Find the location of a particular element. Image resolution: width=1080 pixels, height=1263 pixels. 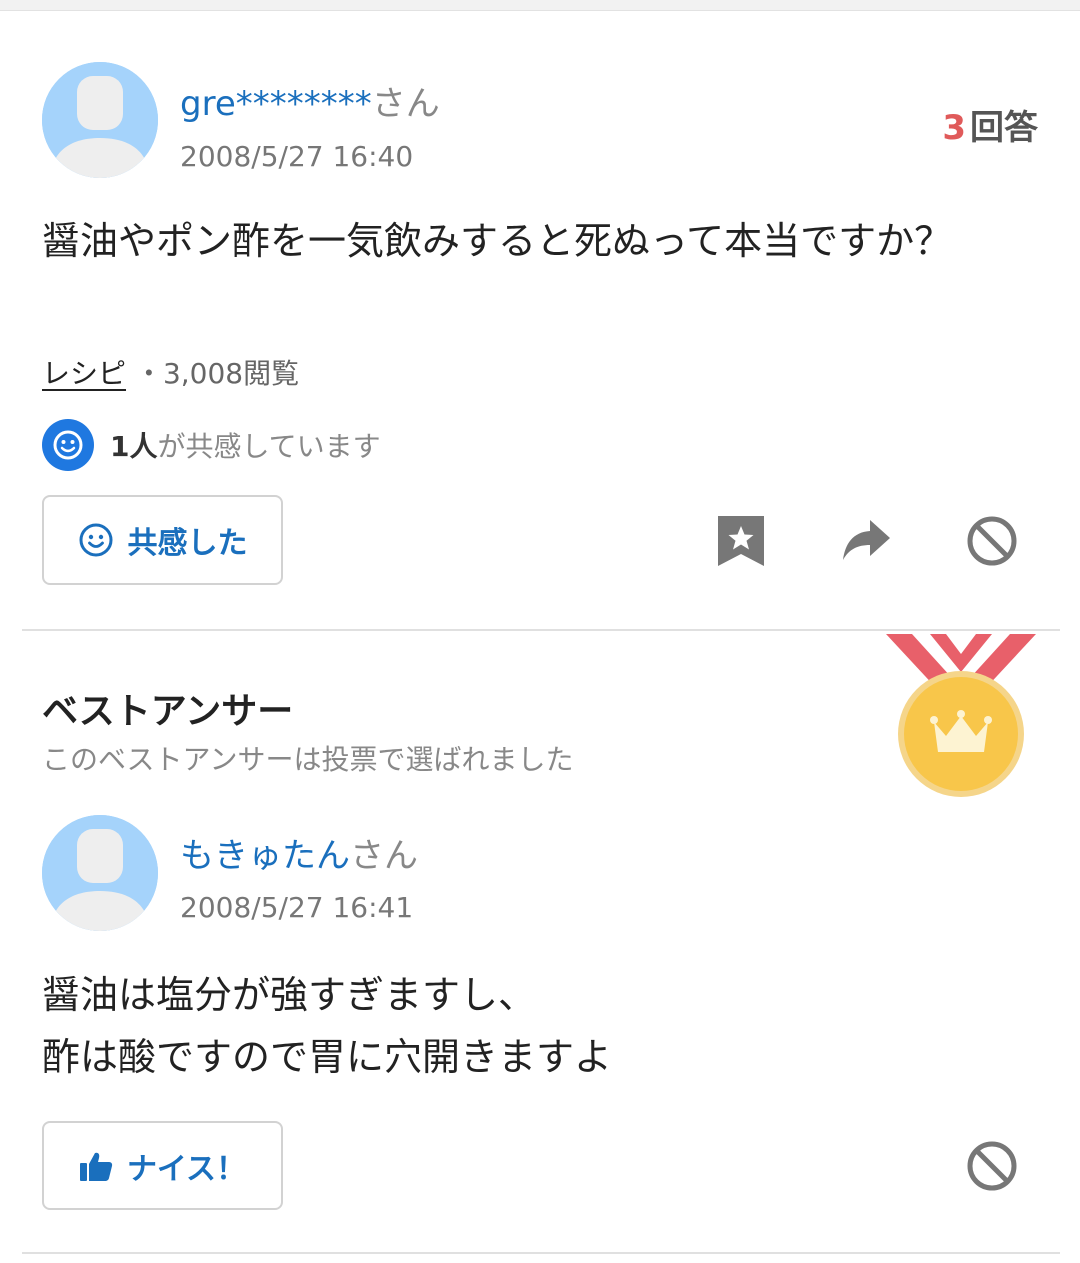

question-username-honorific: さん is located at coordinates (405, 104).